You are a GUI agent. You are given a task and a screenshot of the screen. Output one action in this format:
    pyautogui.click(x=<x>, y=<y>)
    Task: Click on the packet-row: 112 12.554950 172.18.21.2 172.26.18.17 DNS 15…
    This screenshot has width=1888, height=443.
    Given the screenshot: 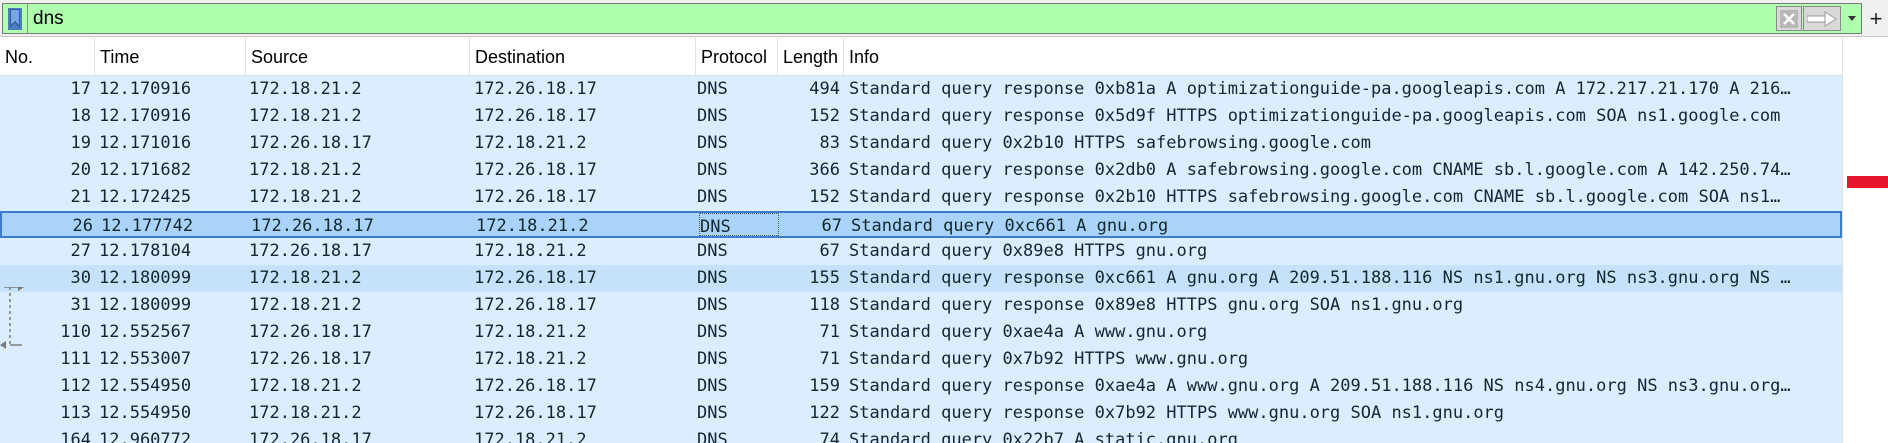 What is the action you would take?
    pyautogui.click(x=921, y=386)
    